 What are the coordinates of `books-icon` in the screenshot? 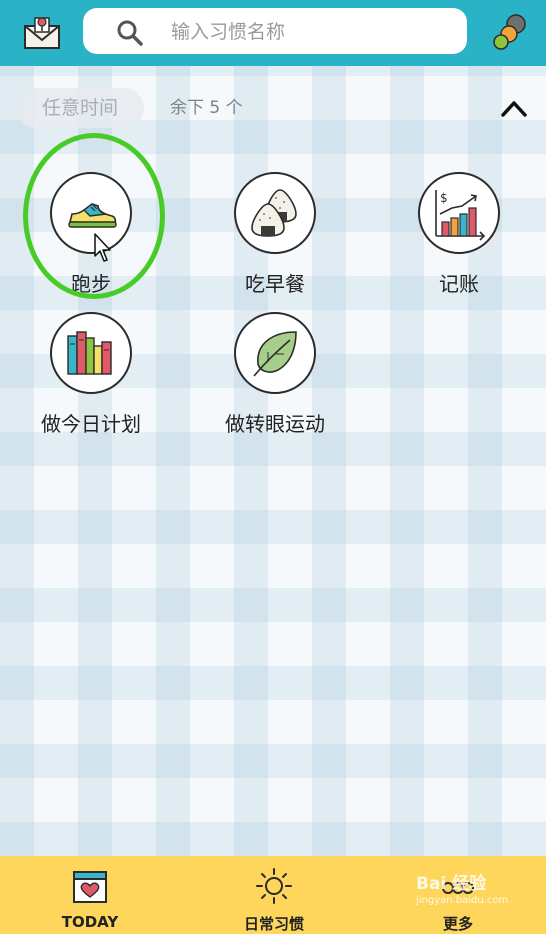 It's located at (89, 353).